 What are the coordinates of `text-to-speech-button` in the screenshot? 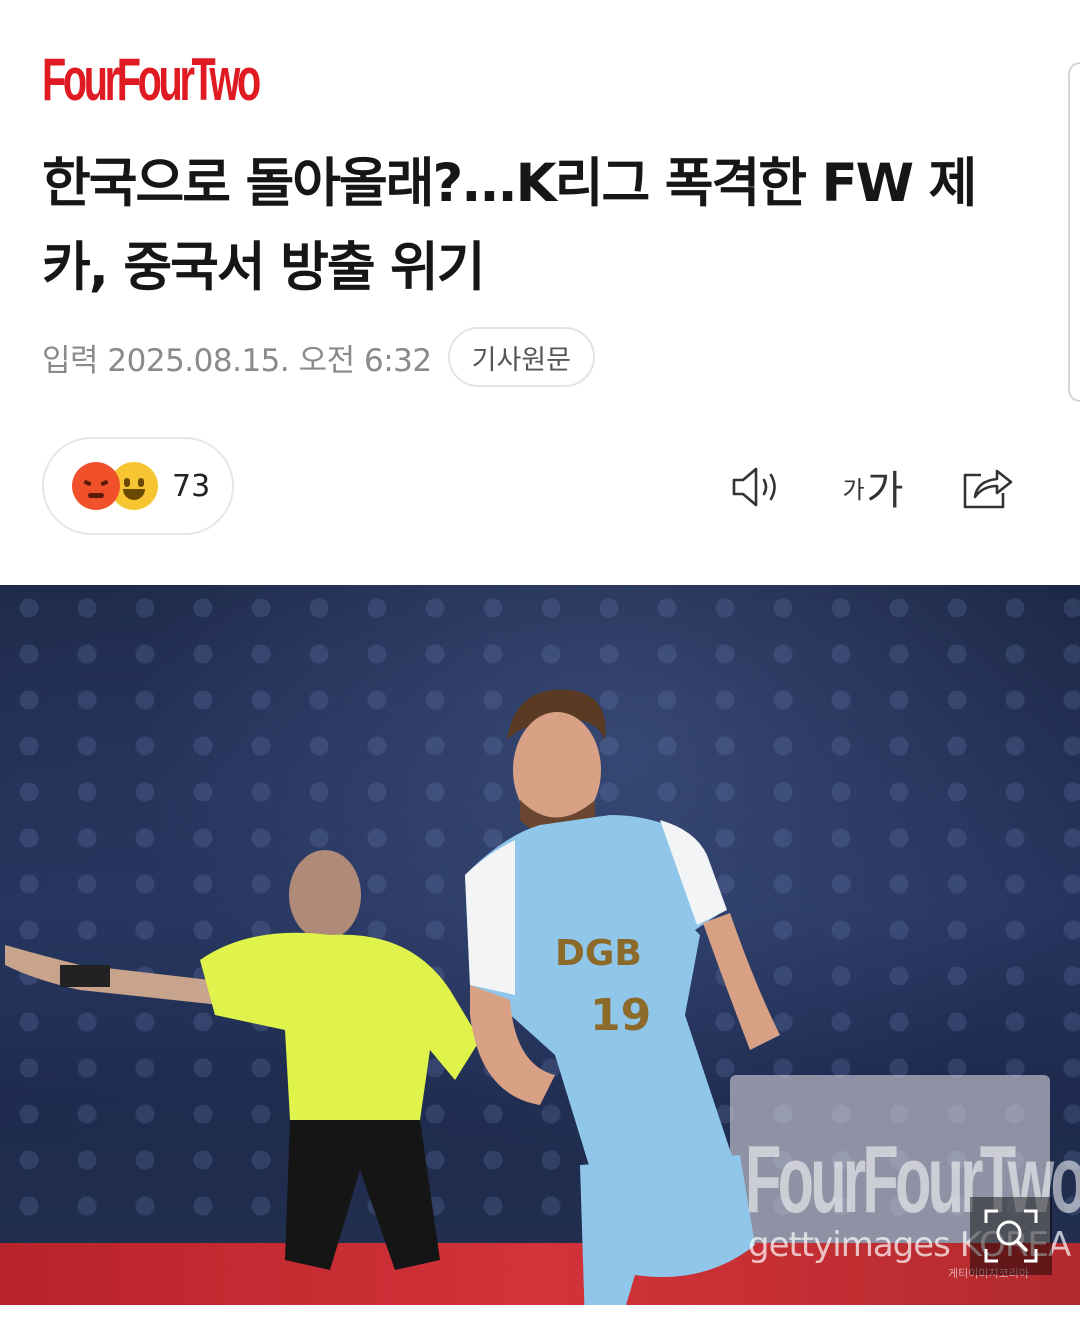 It's located at (757, 487).